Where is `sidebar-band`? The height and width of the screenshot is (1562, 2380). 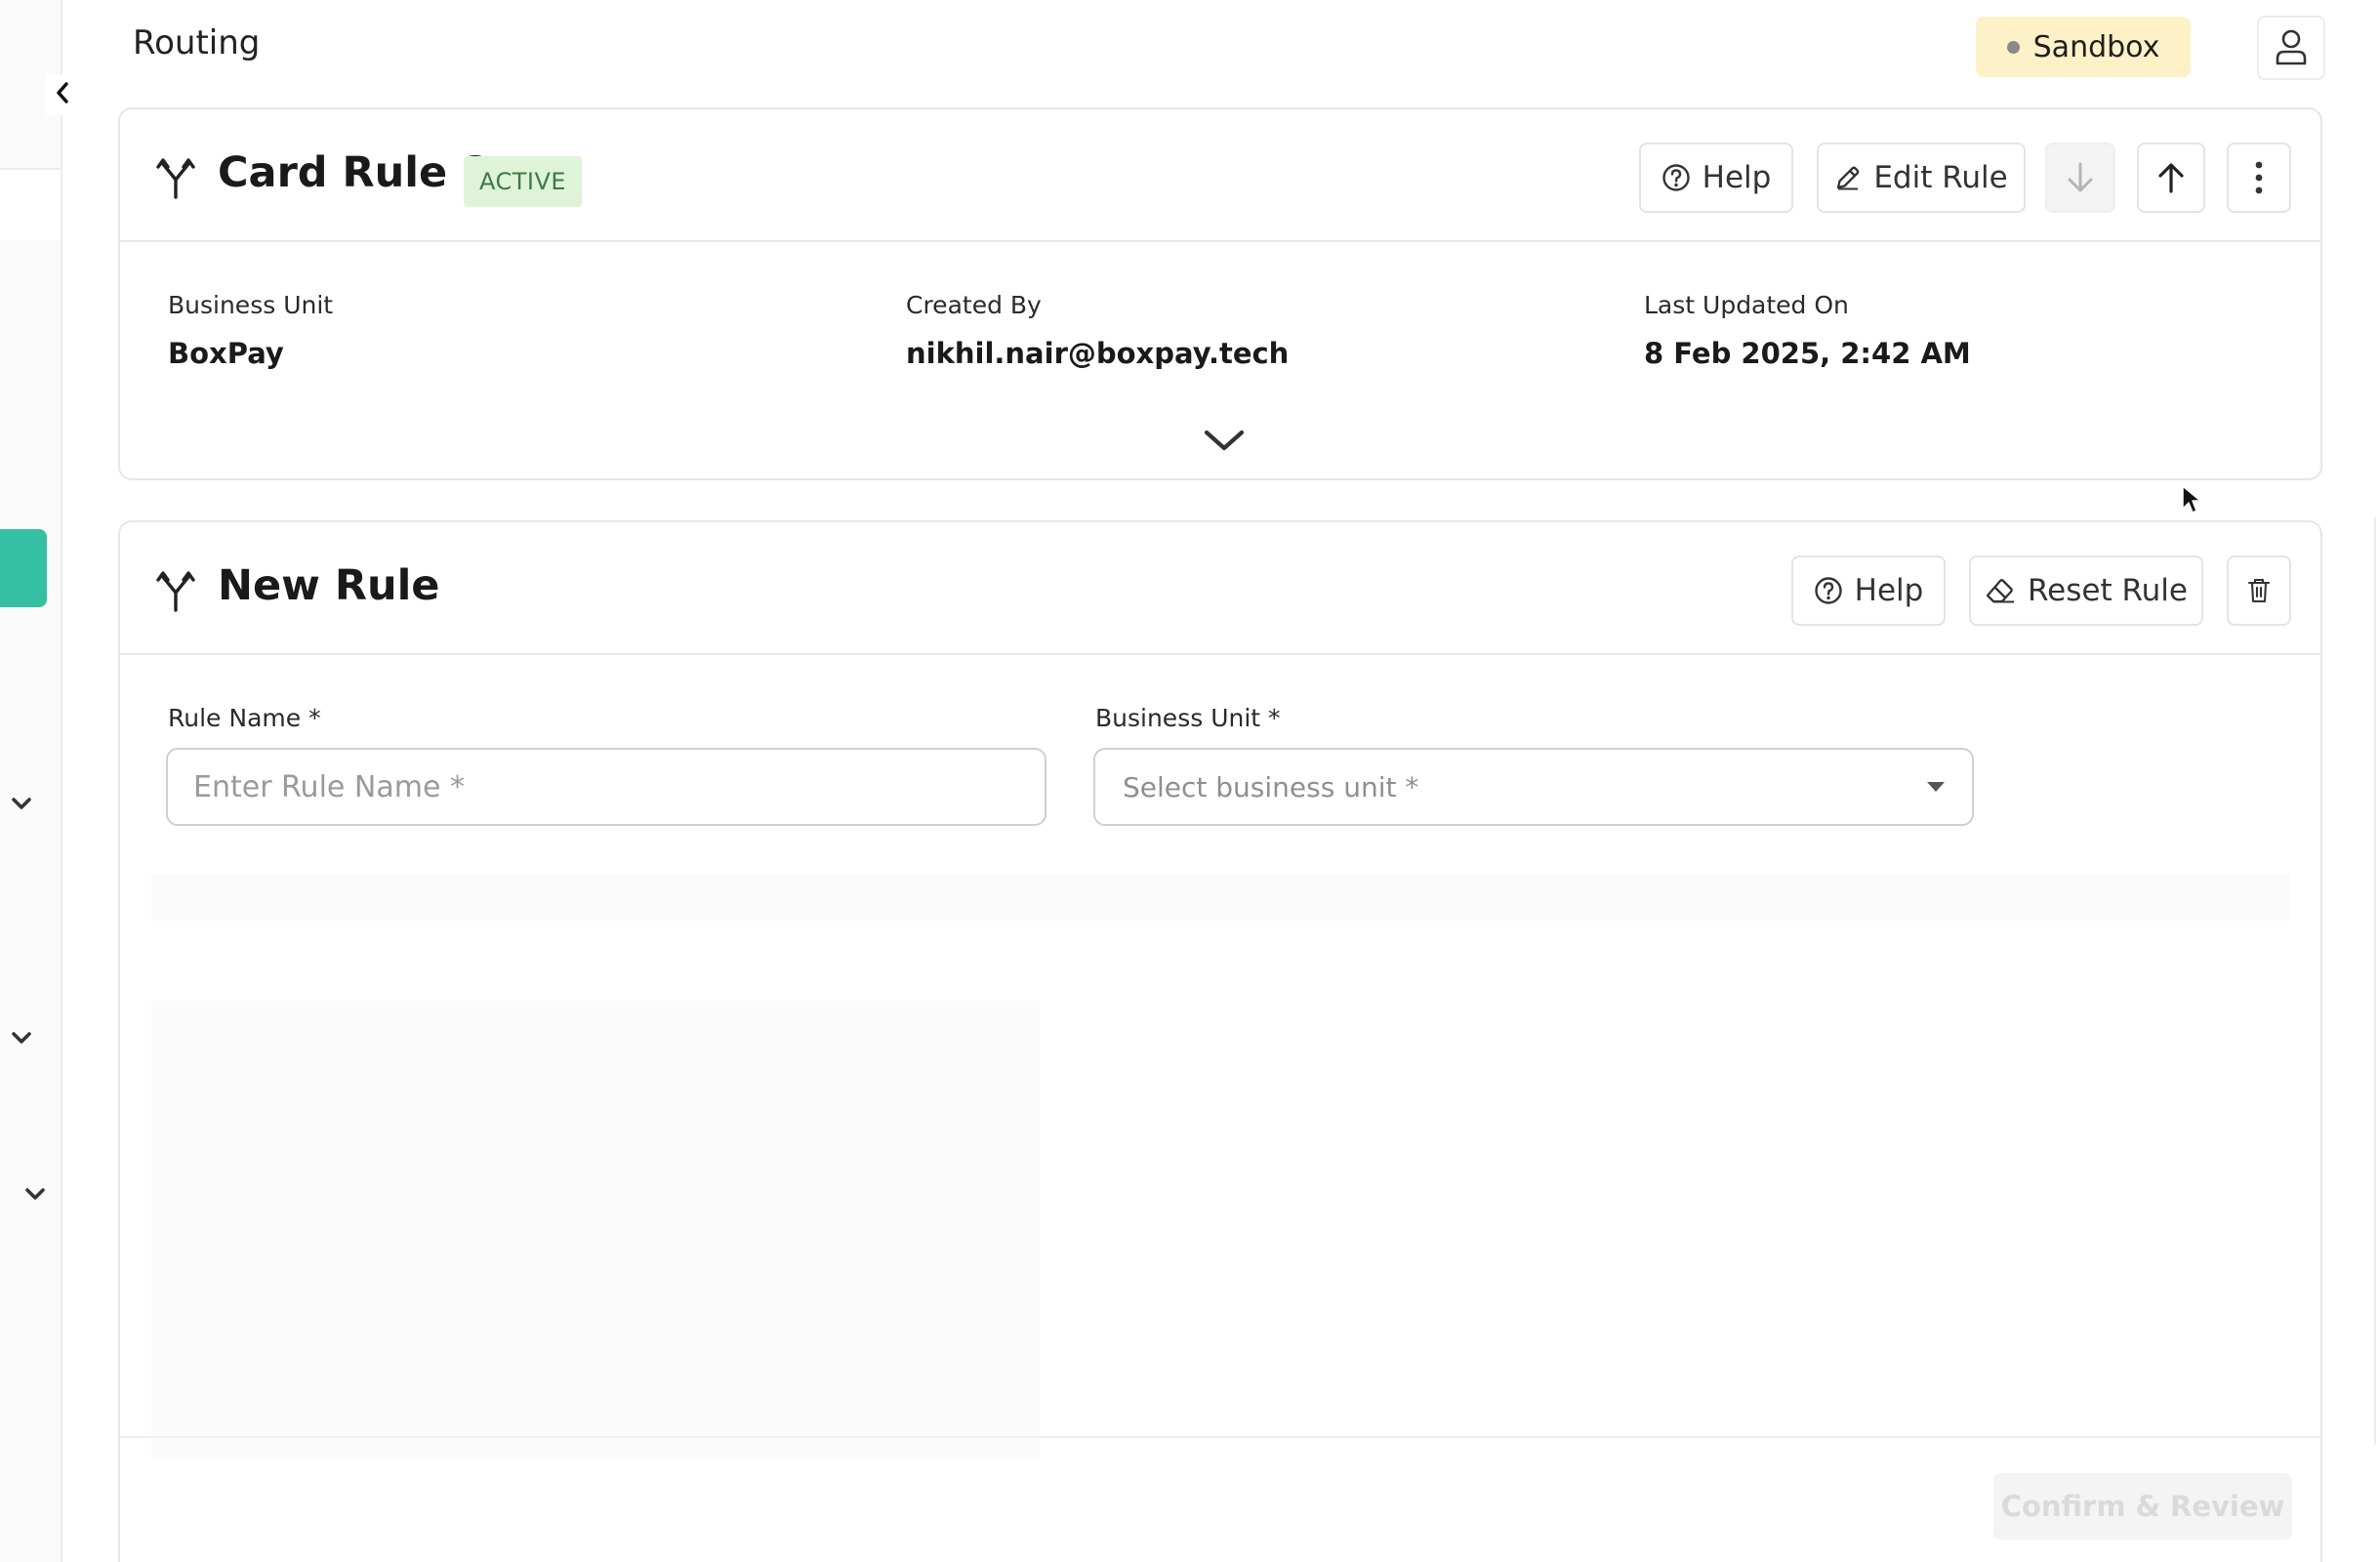
sidebar-band is located at coordinates (30, 205).